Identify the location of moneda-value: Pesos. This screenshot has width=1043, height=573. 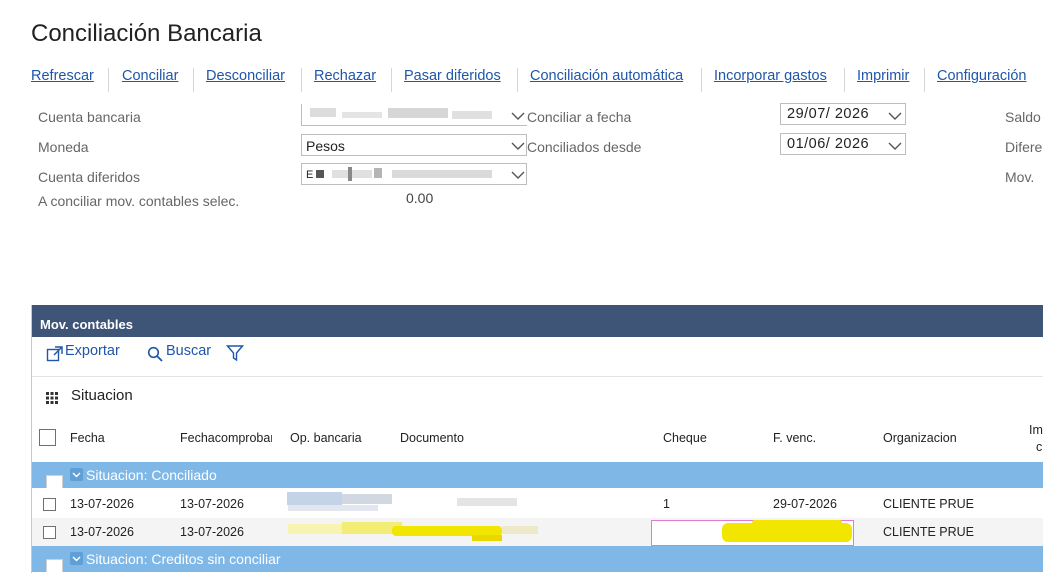
(325, 146).